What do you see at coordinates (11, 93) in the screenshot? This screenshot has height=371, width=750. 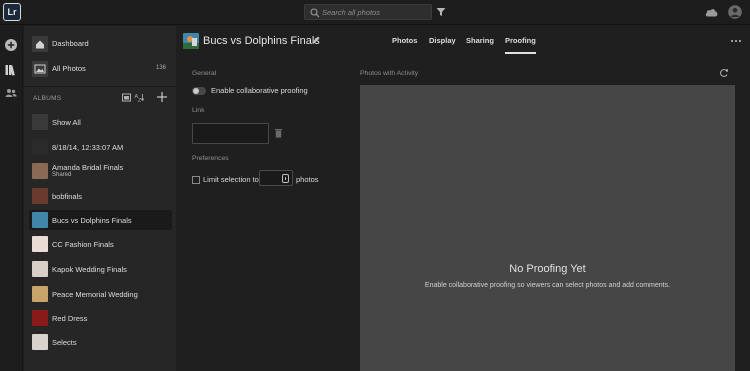 I see `people-icon` at bounding box center [11, 93].